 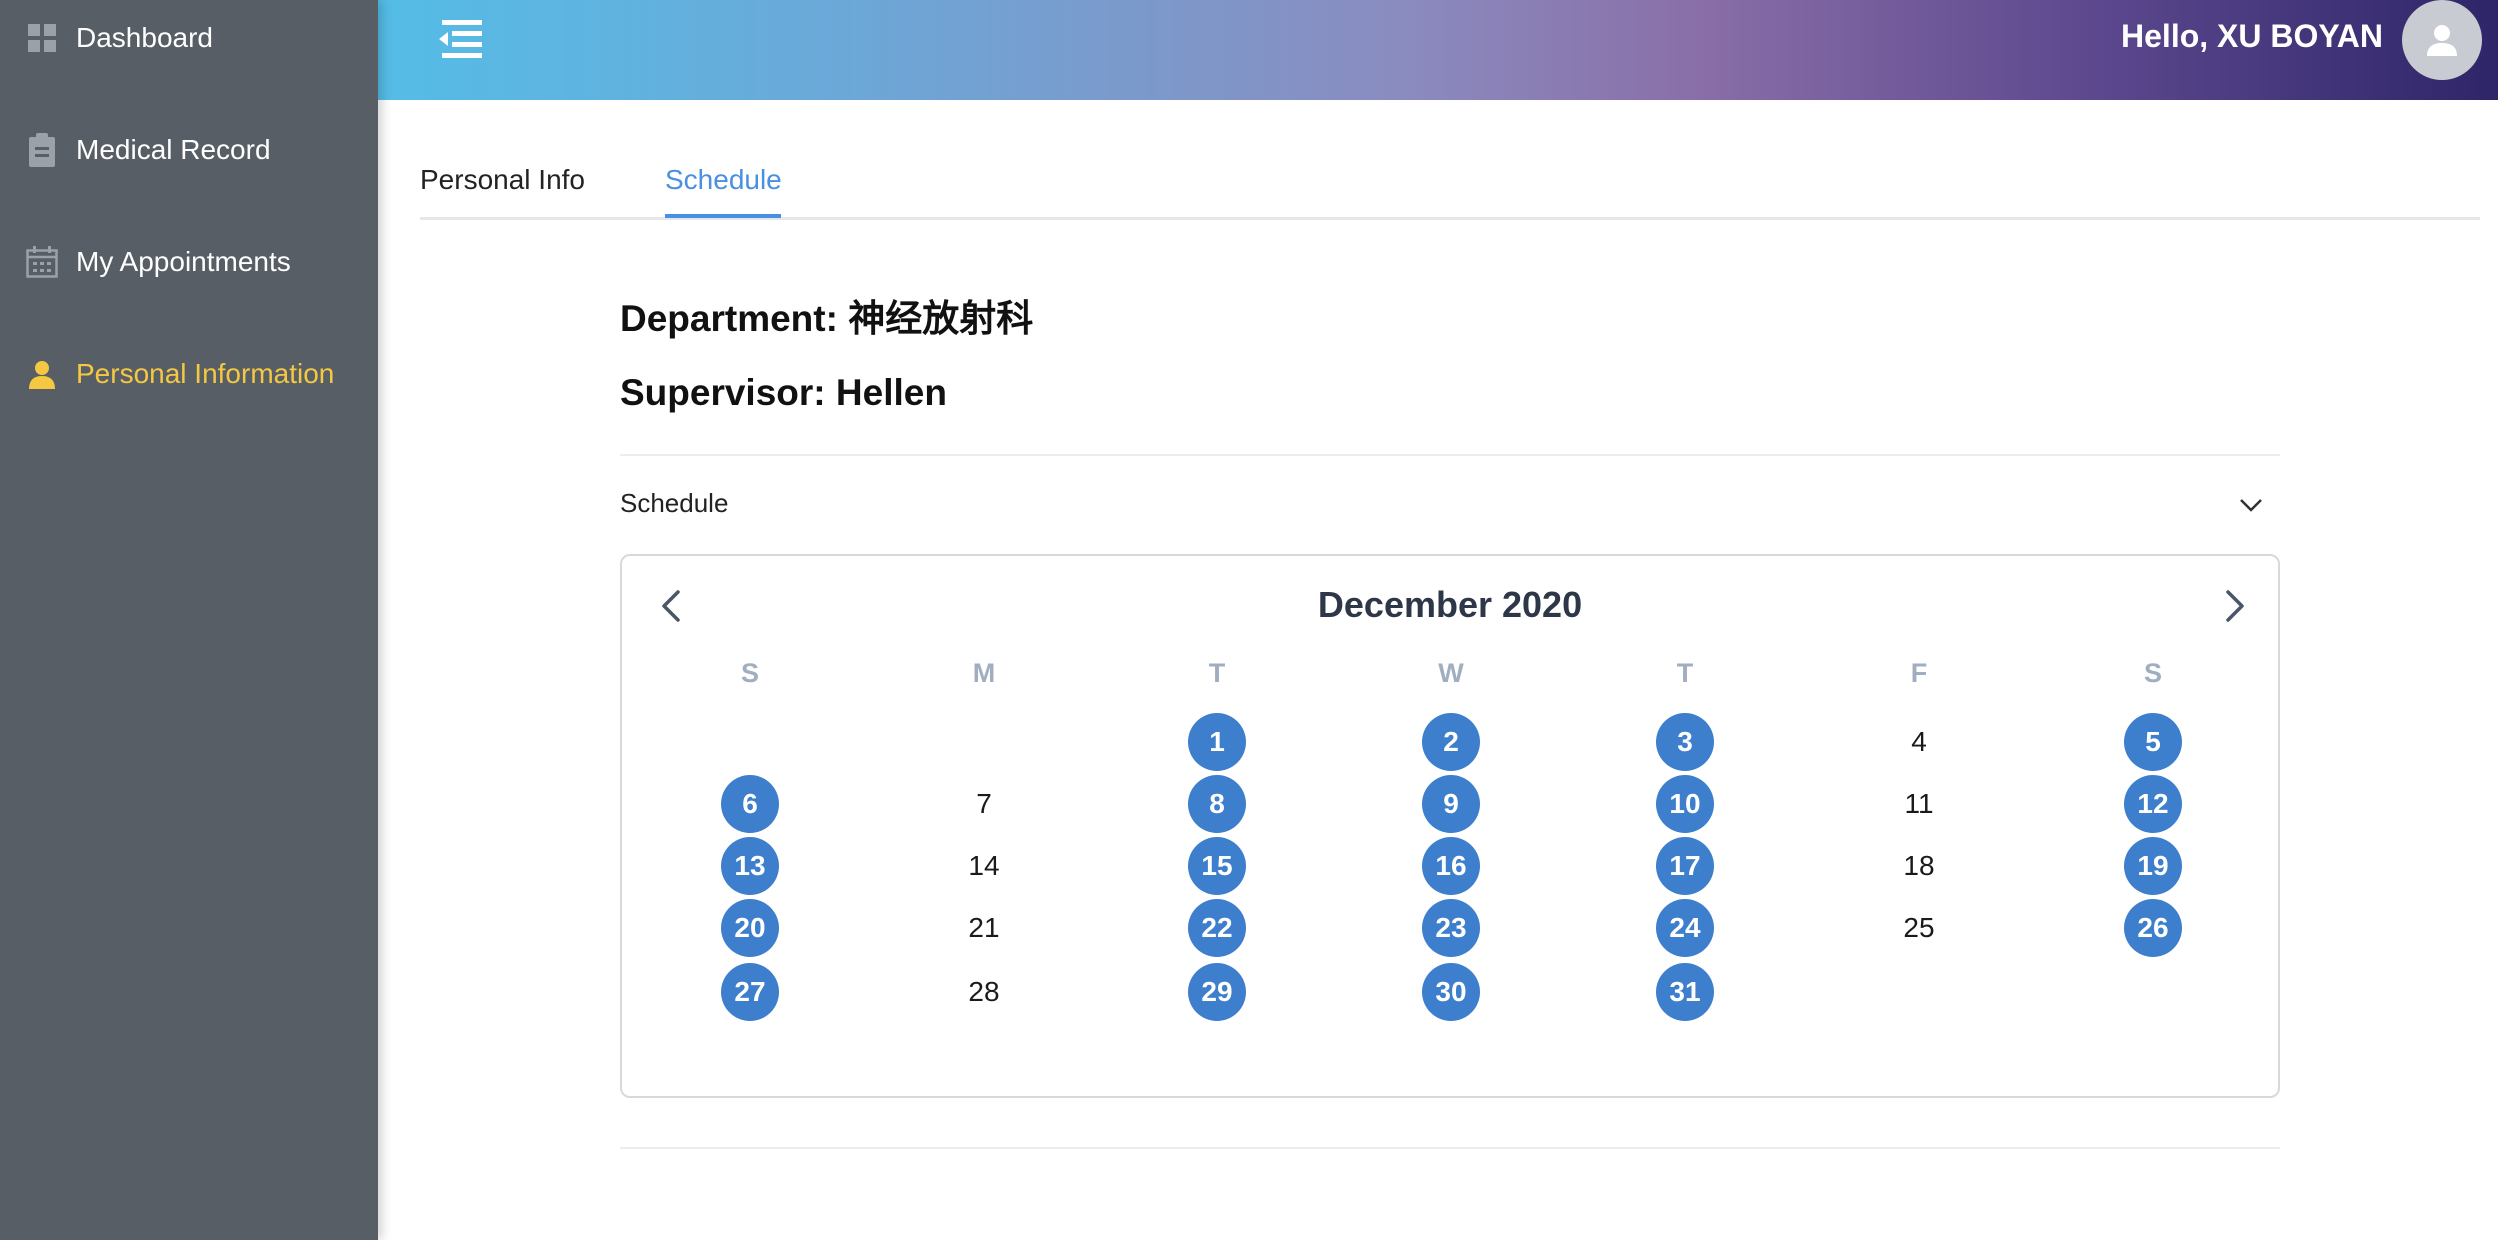 I want to click on calendar-day-scheduled: 23, so click(x=1451, y=928).